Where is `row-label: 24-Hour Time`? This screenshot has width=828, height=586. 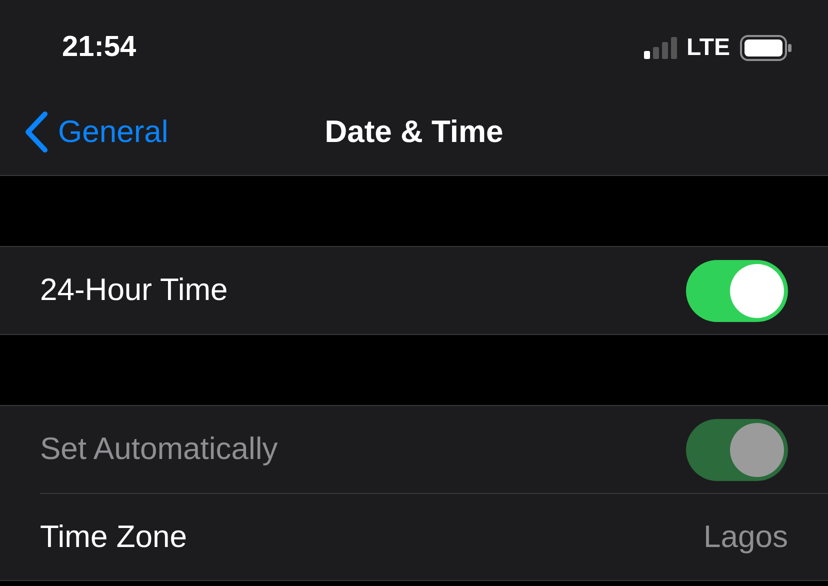
row-label: 24-Hour Time is located at coordinates (134, 290).